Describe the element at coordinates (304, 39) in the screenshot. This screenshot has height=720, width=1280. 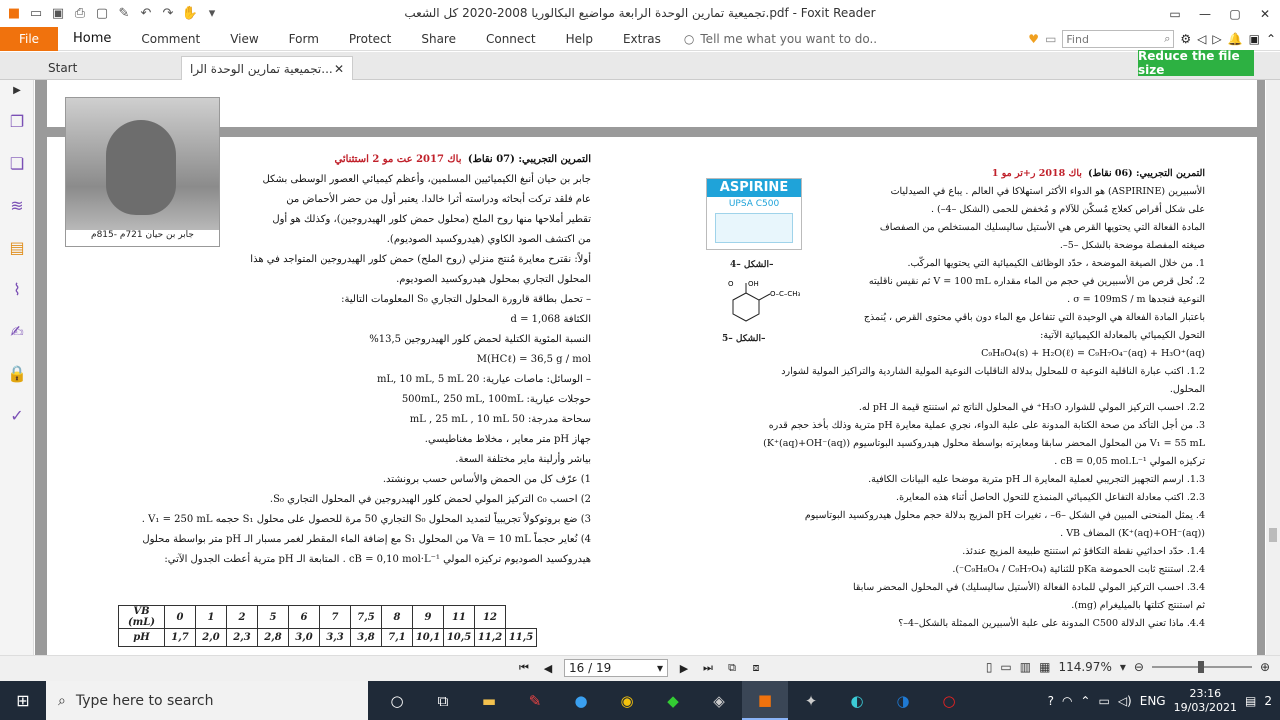
I see `tab-form: Form` at that location.